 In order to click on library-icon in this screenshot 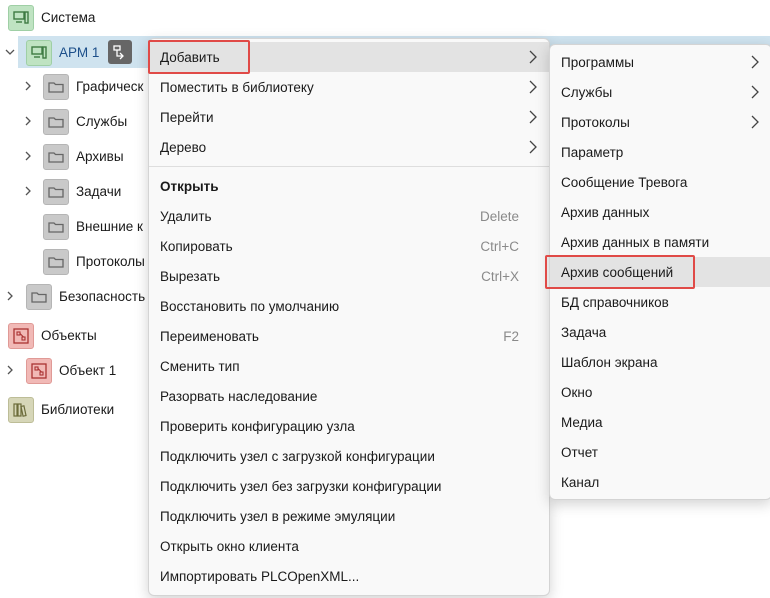, I will do `click(21, 410)`.